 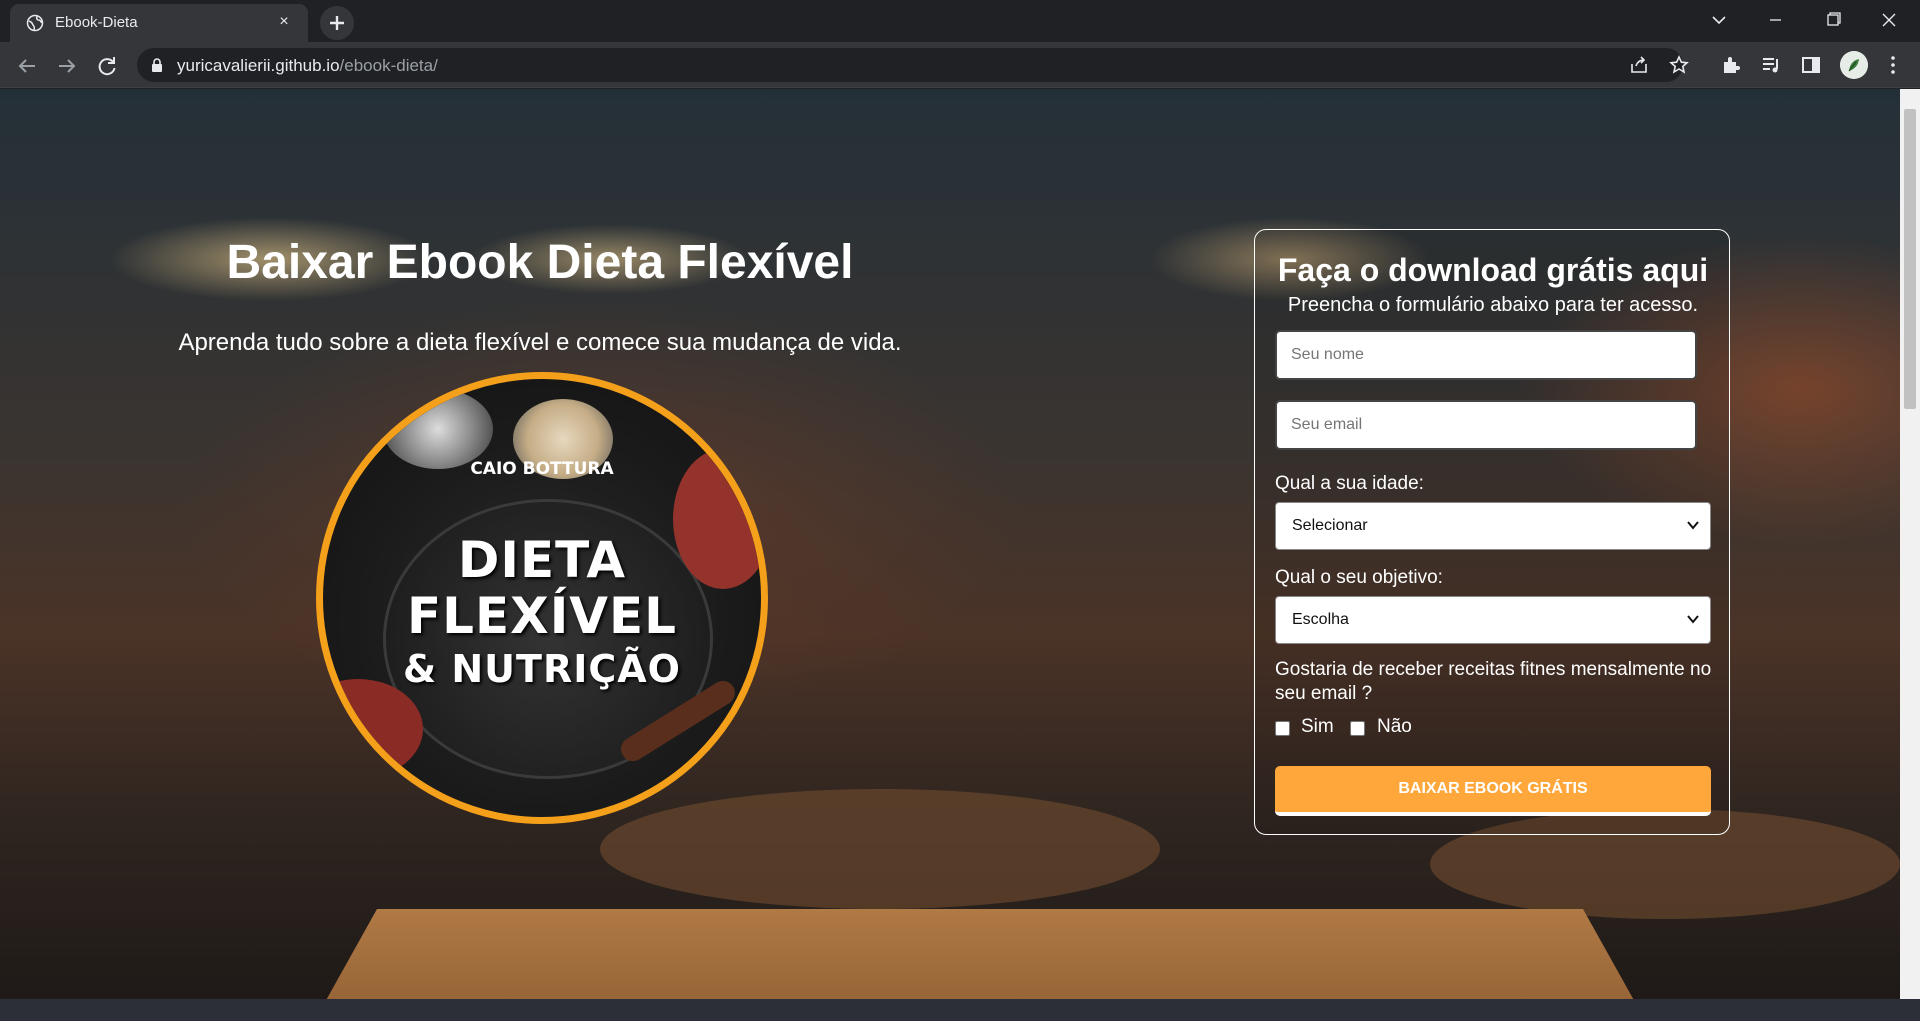 I want to click on globe-icon, so click(x=35, y=23).